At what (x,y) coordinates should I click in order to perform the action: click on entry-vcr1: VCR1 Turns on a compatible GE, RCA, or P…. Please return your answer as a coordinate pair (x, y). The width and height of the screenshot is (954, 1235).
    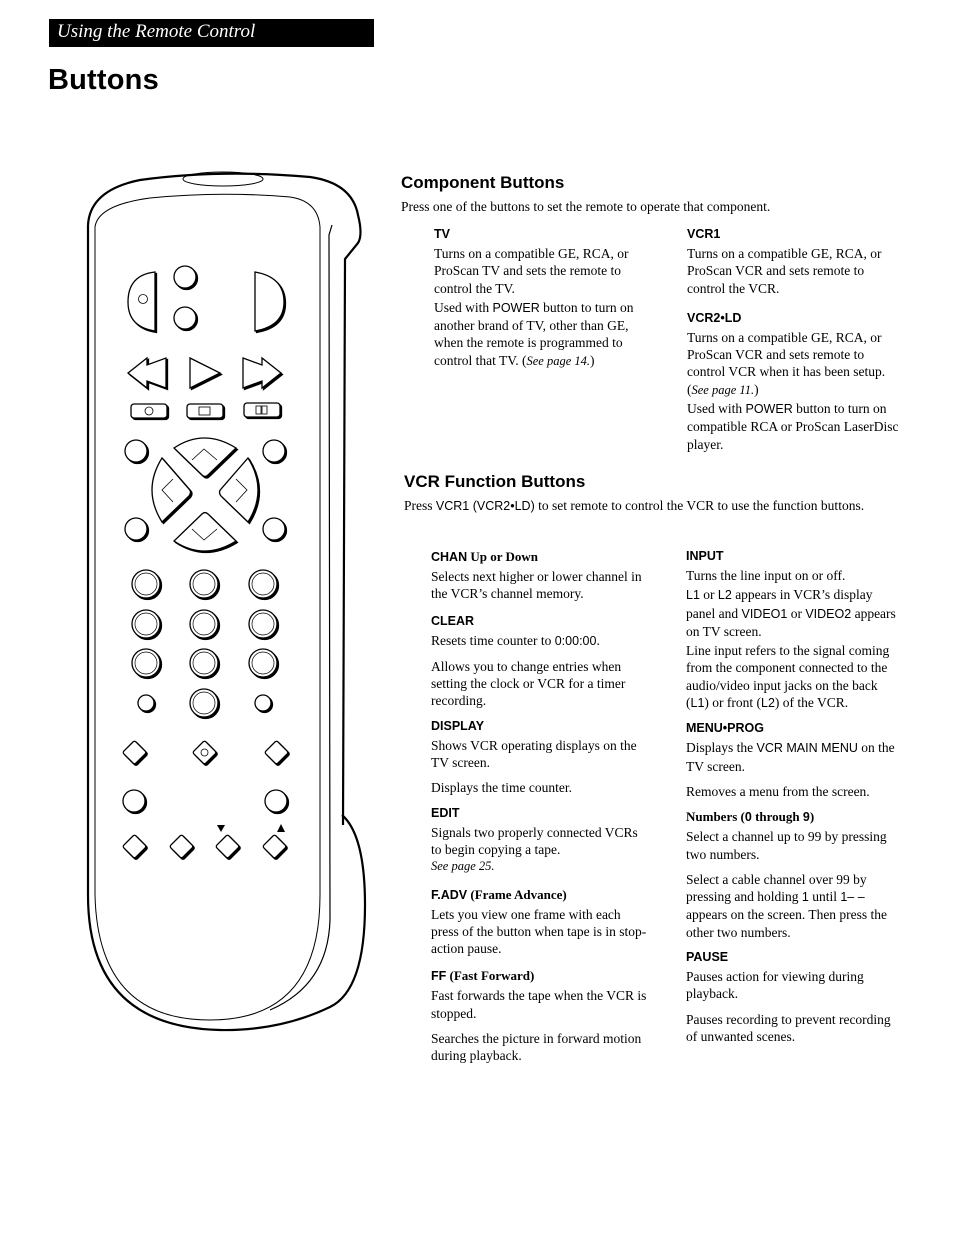
    Looking at the image, I should click on (794, 261).